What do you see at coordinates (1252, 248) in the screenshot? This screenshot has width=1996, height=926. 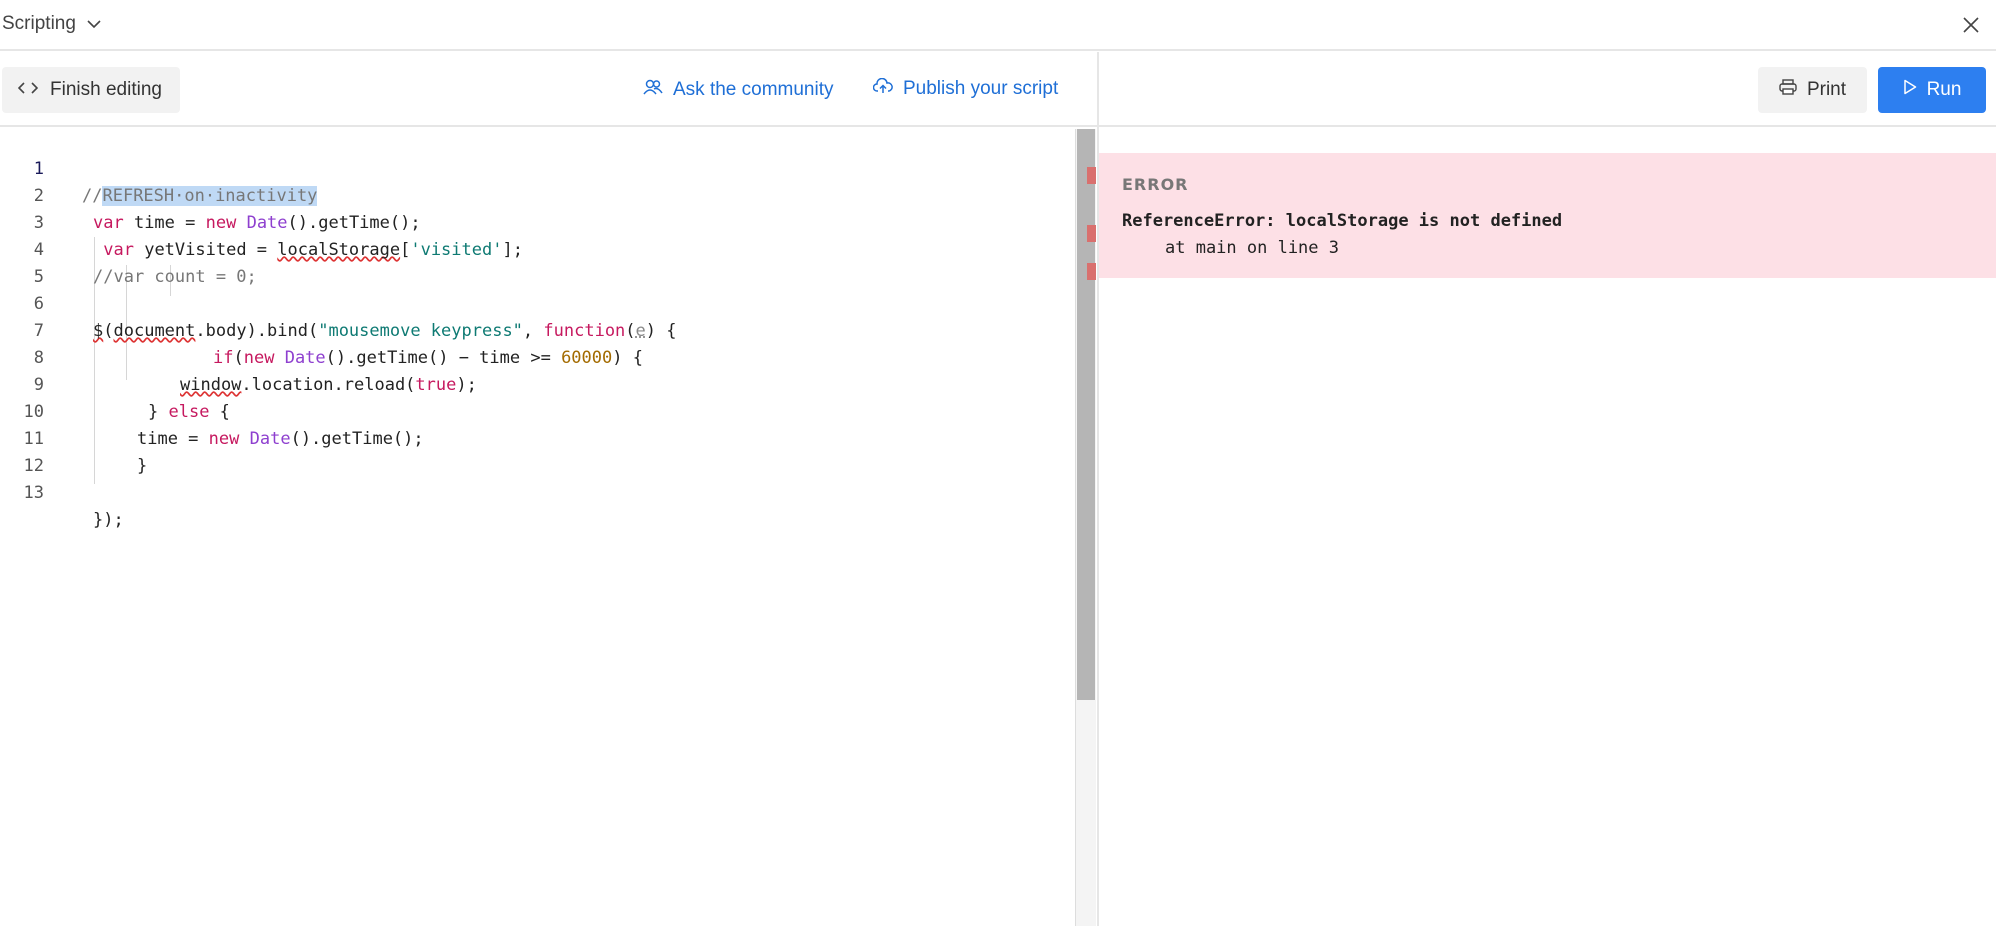 I see `error-location: at main on line 3` at bounding box center [1252, 248].